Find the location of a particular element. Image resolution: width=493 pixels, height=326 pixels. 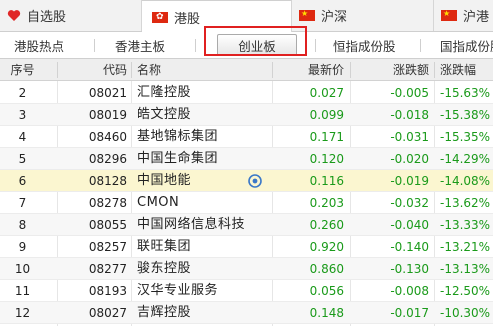

column-header-seq: 序号 is located at coordinates (22, 70).